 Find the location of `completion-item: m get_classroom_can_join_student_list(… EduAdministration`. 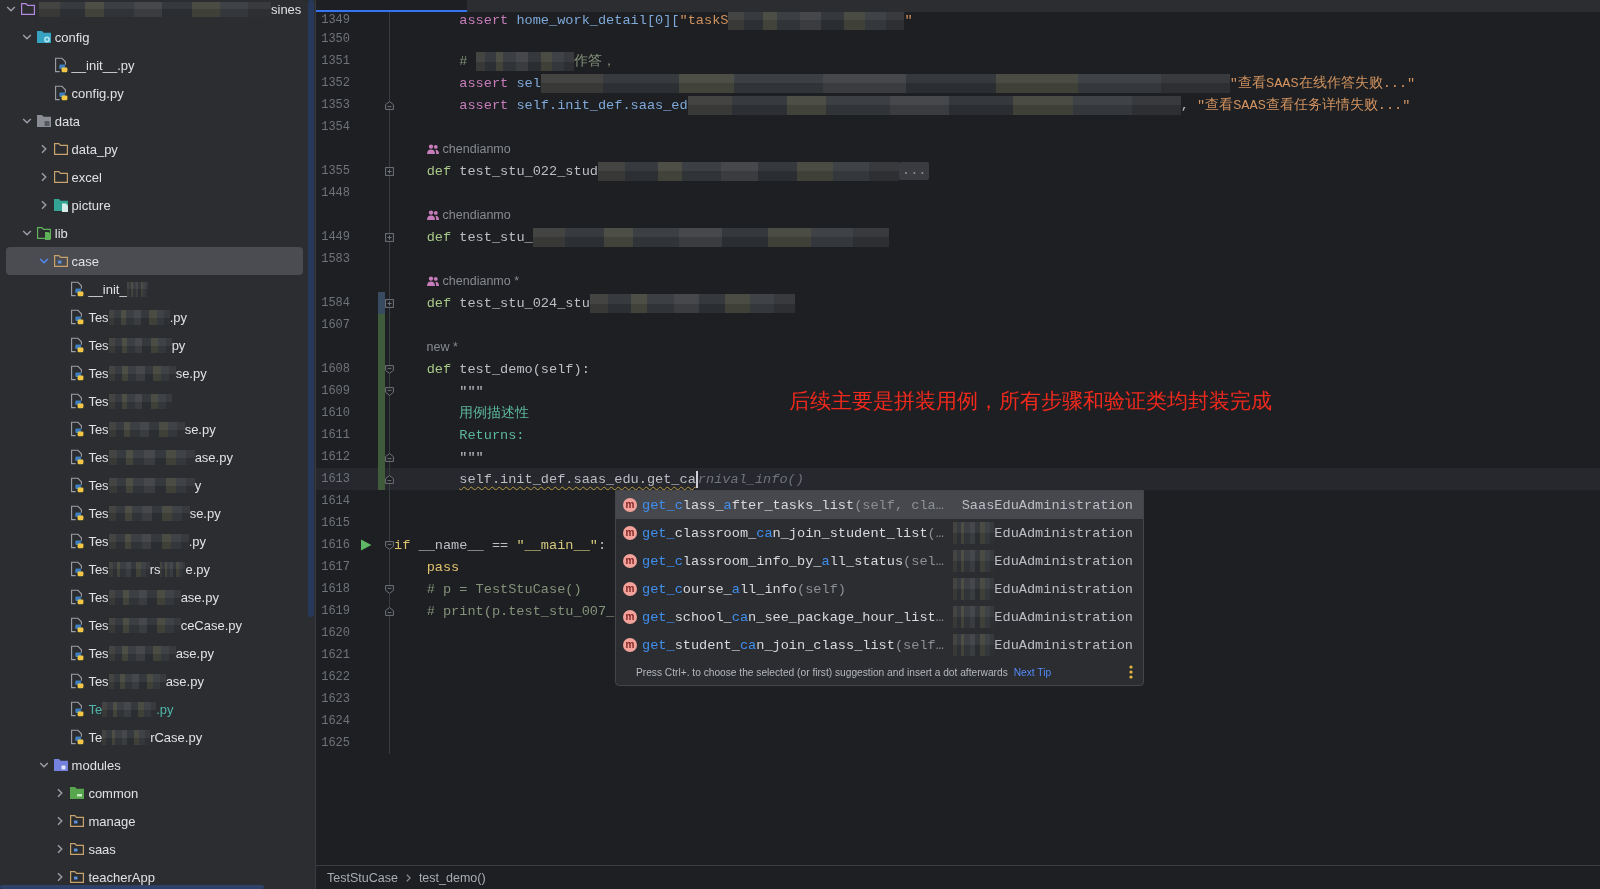

completion-item: m get_classroom_can_join_student_list(… EduAdministration is located at coordinates (879, 533).